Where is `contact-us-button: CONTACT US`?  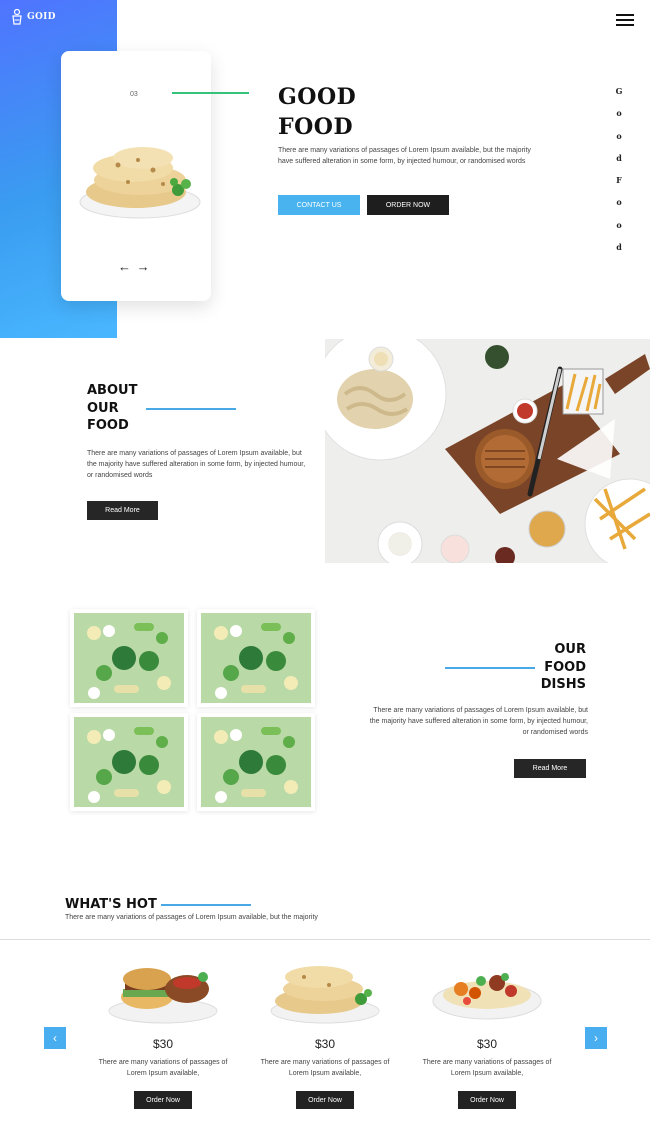
contact-us-button: CONTACT US is located at coordinates (319, 205).